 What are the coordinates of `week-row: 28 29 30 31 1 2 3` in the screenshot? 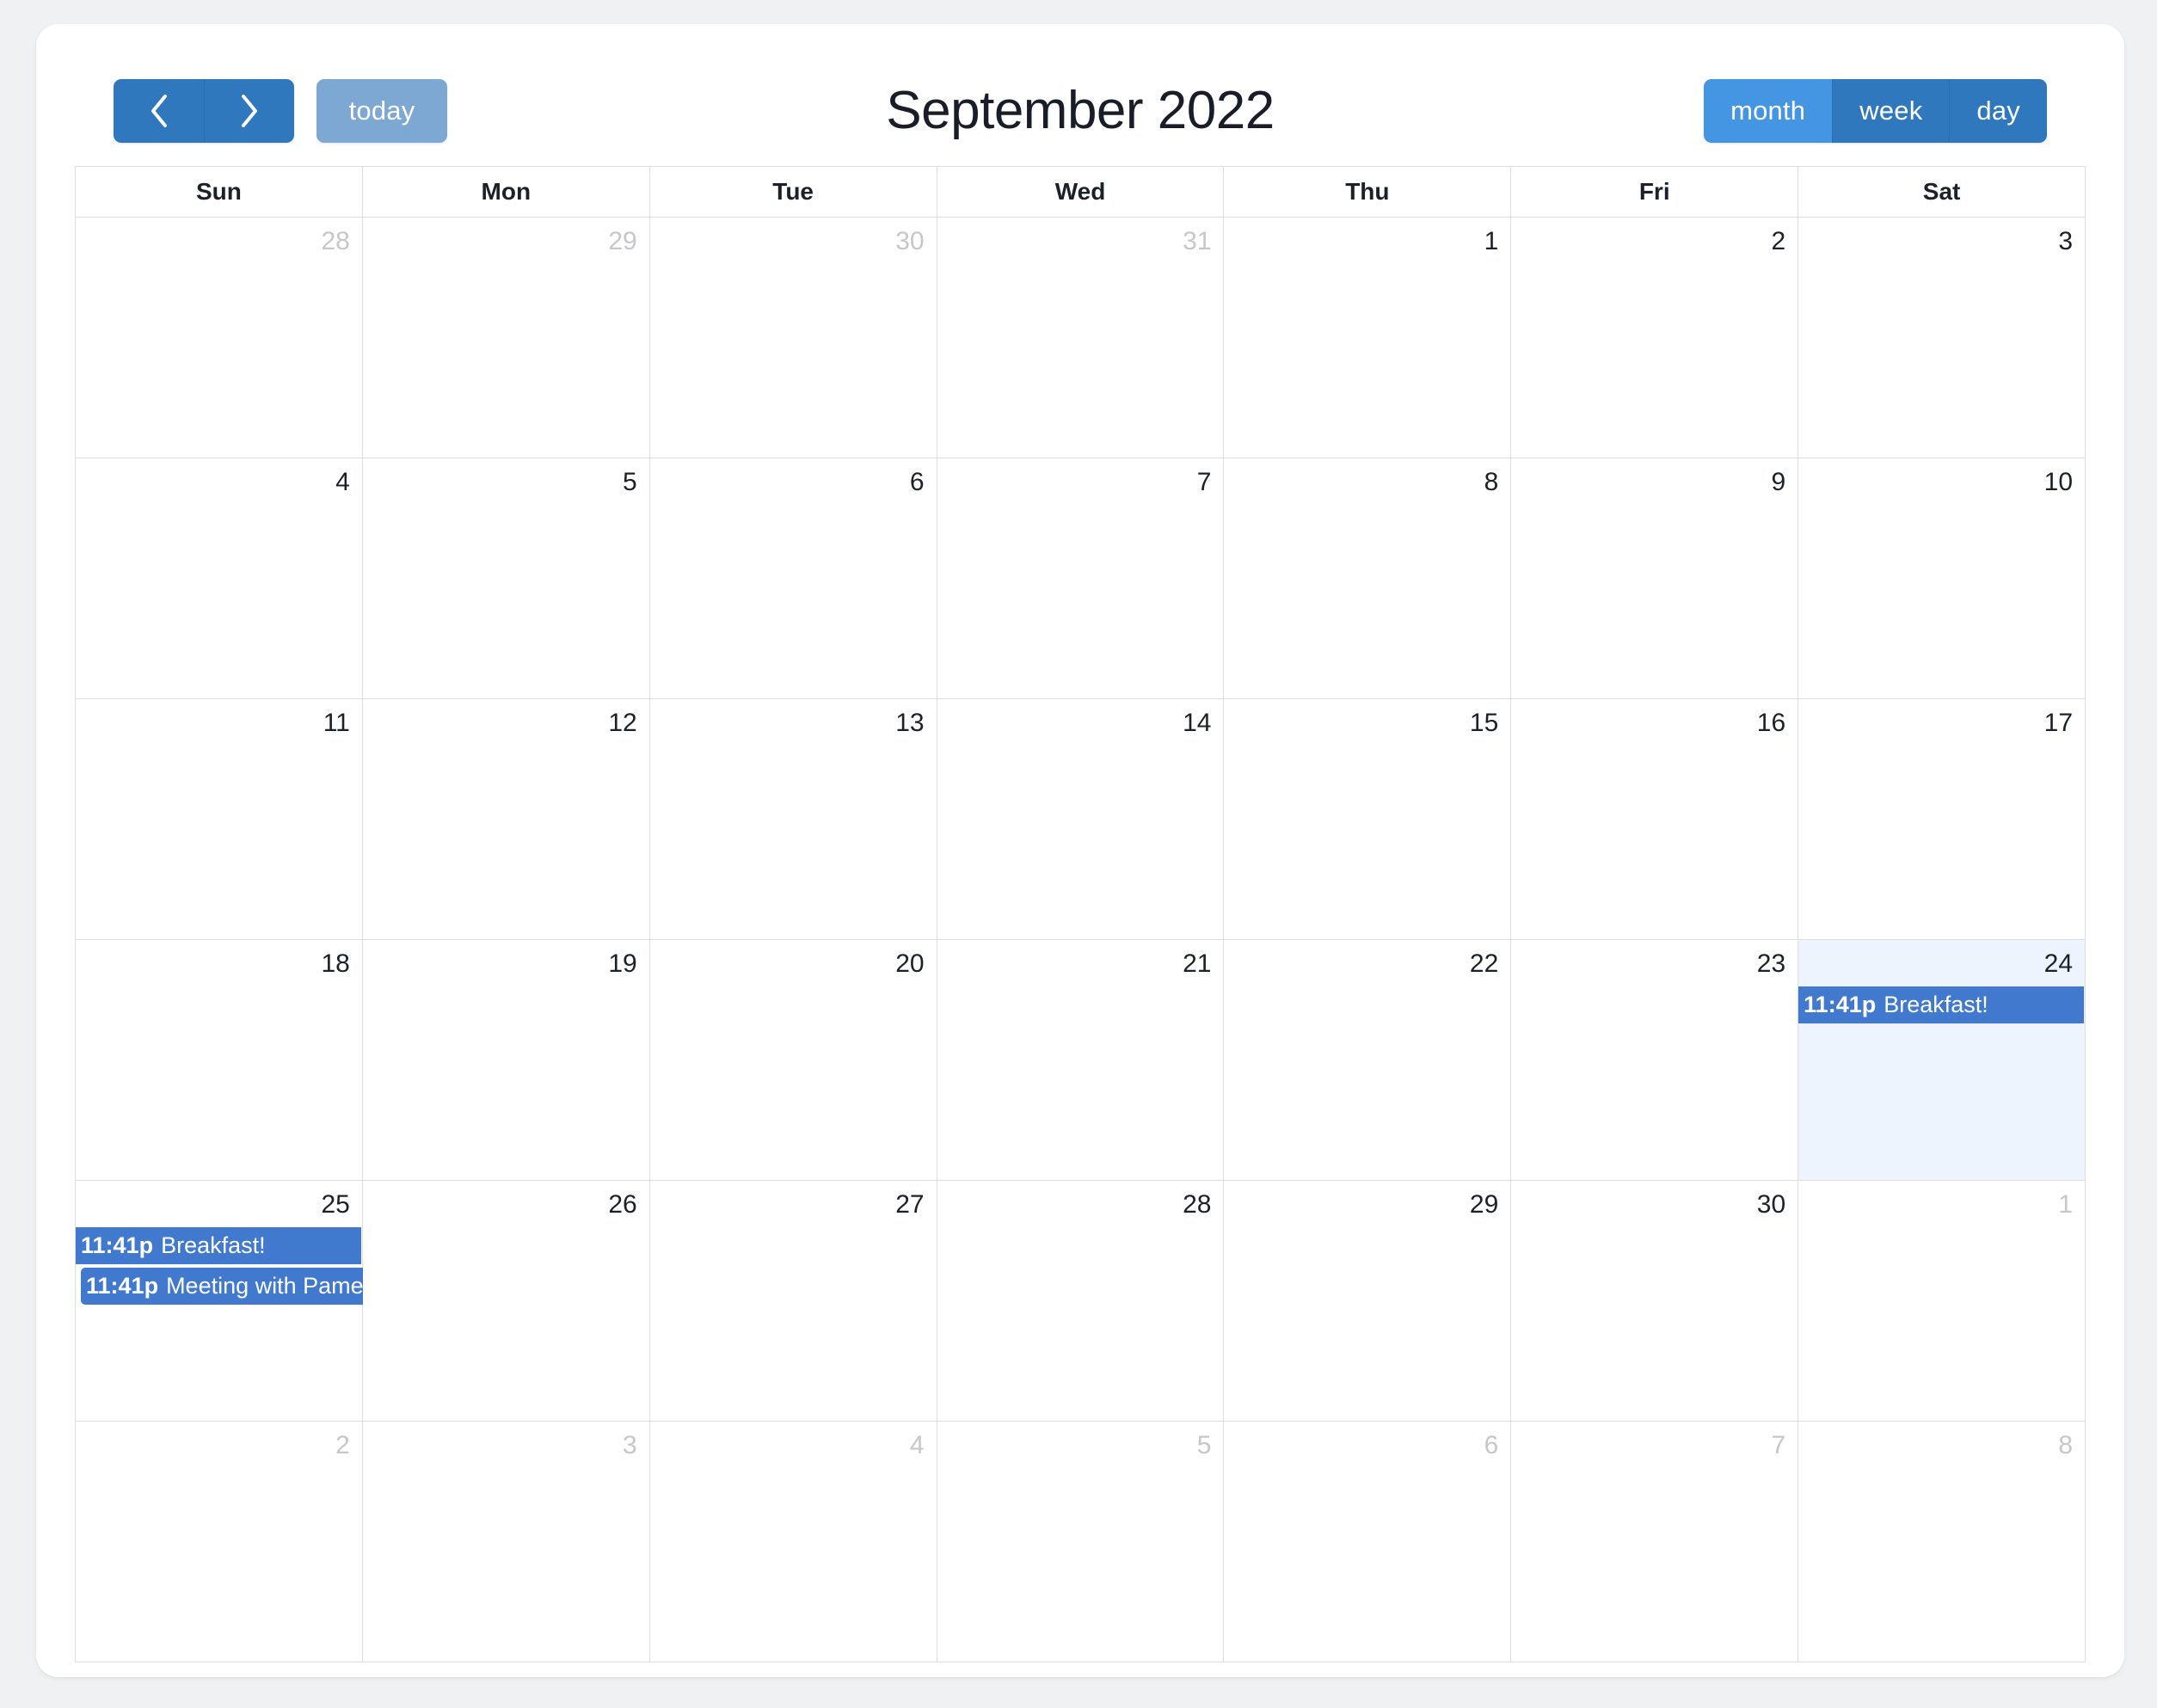 It's located at (1081, 338).